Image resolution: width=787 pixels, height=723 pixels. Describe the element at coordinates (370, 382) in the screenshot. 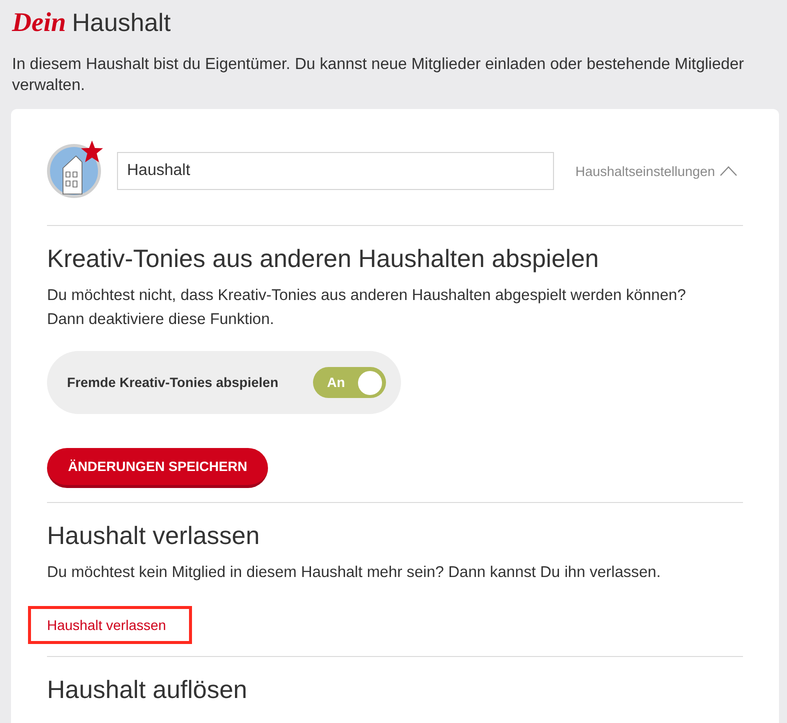

I see `toggle-knob-icon` at that location.